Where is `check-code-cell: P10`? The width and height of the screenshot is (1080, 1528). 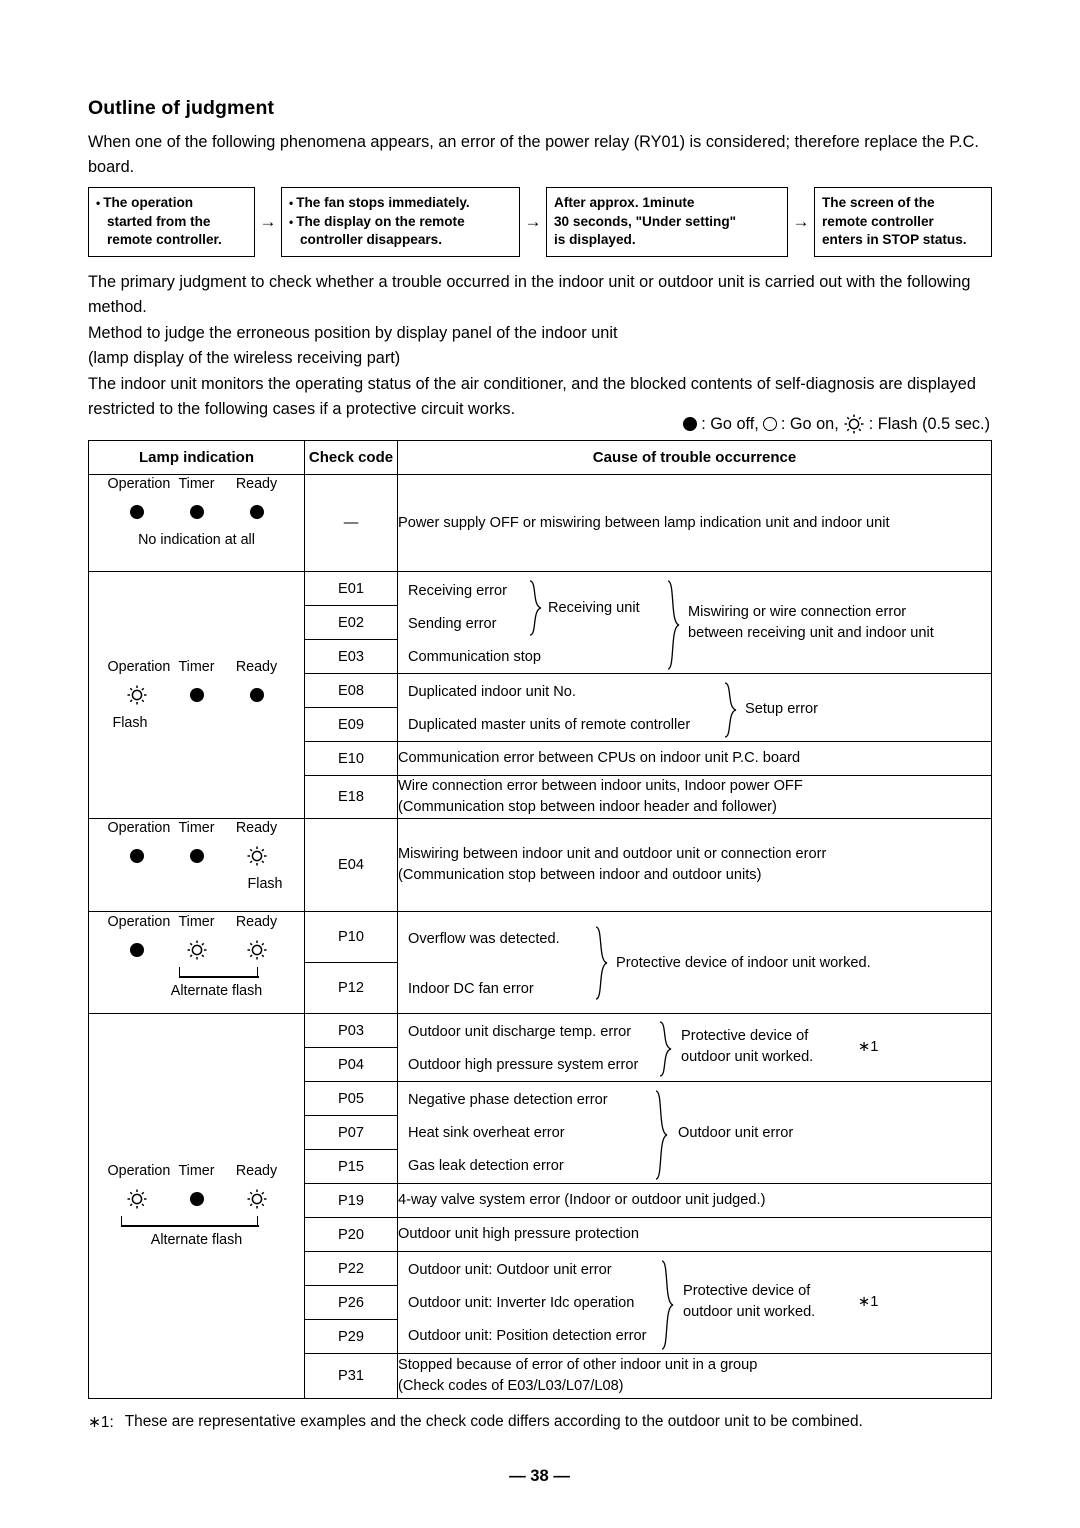 check-code-cell: P10 is located at coordinates (351, 937).